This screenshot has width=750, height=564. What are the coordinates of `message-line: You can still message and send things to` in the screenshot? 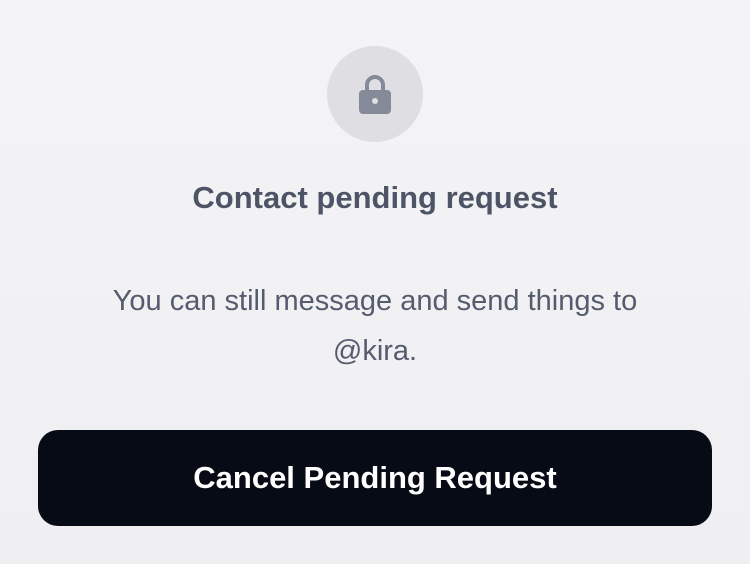 It's located at (375, 301).